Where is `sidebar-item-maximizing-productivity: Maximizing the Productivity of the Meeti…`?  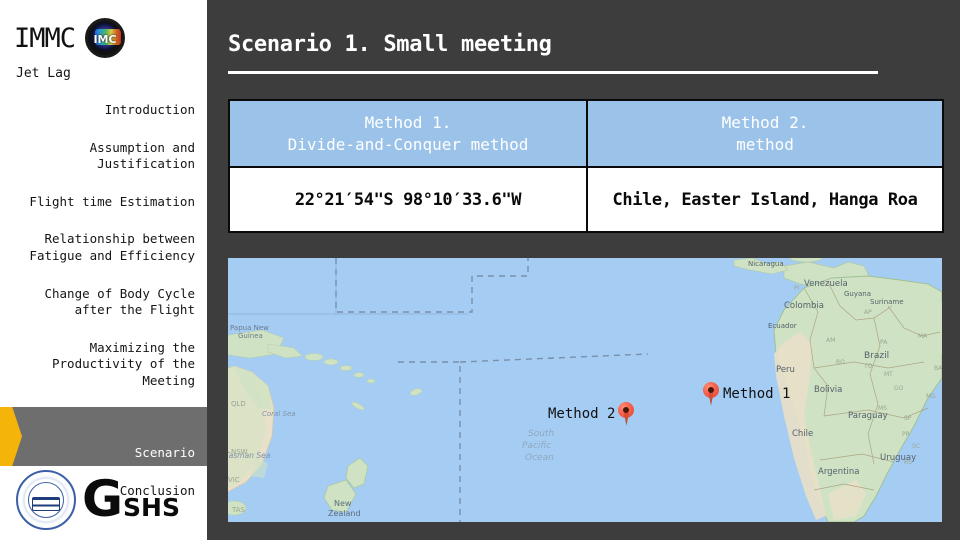 sidebar-item-maximizing-productivity: Maximizing the Productivity of the Meeti… is located at coordinates (103, 365).